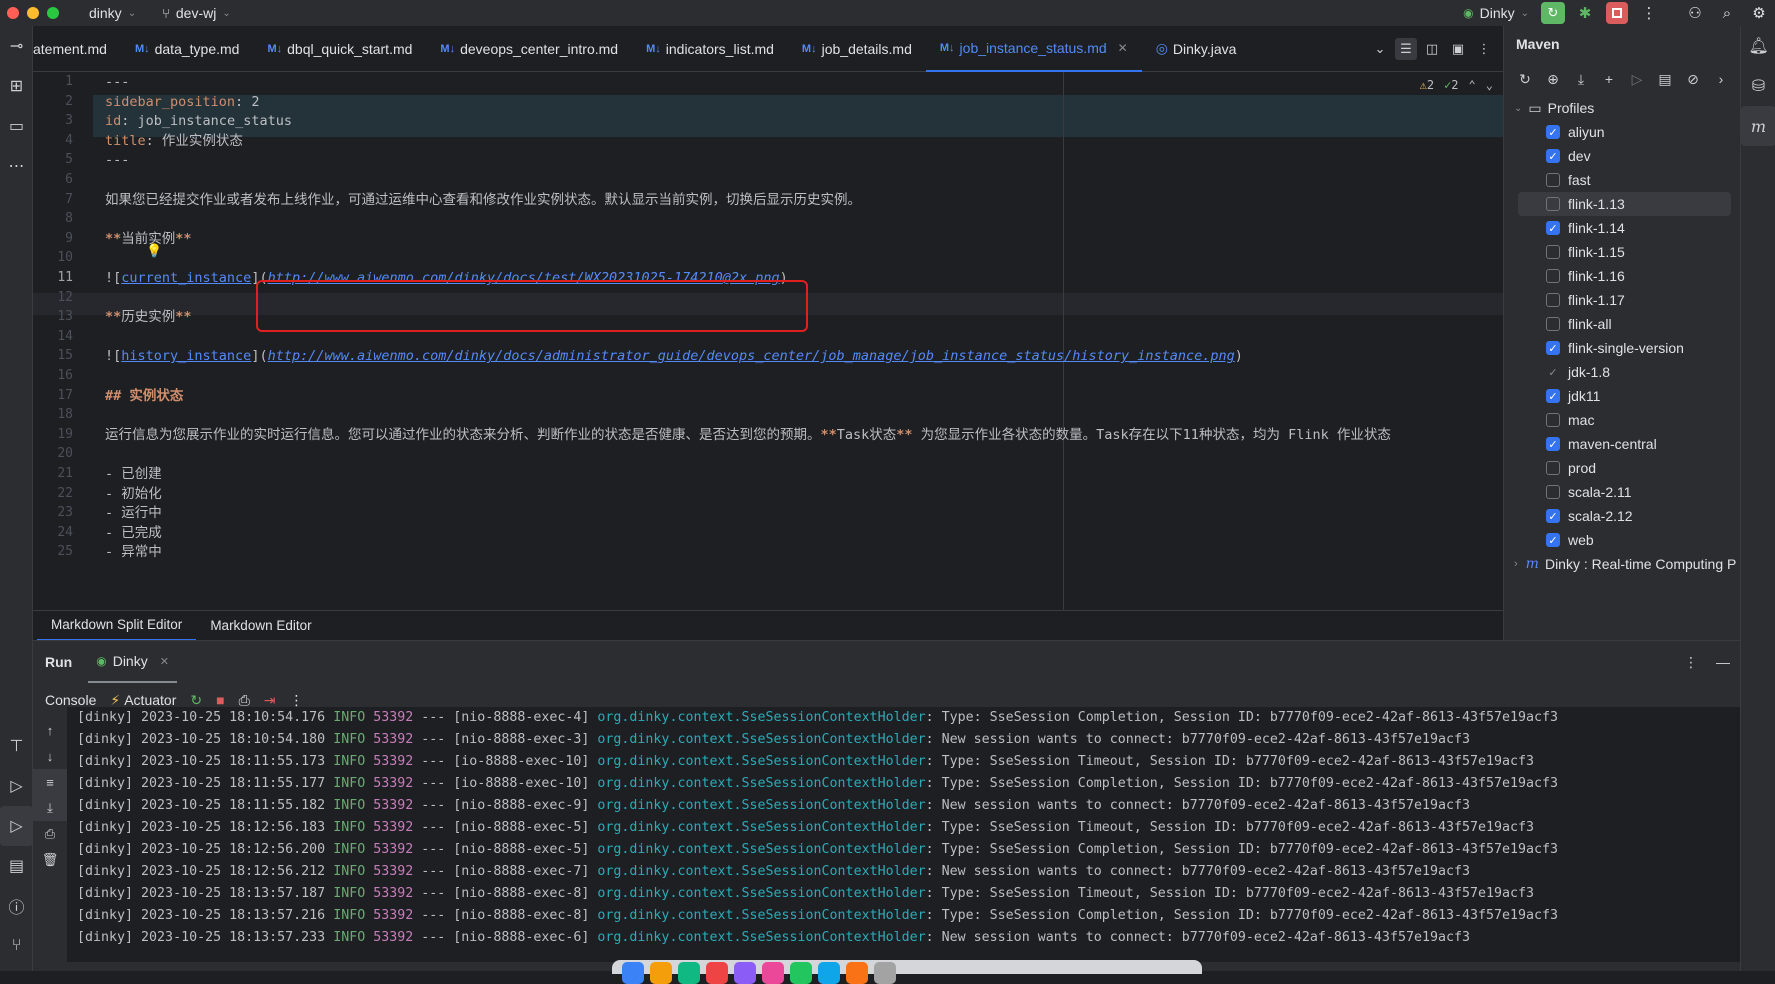 The height and width of the screenshot is (984, 1775). I want to click on stop-button, so click(1617, 13).